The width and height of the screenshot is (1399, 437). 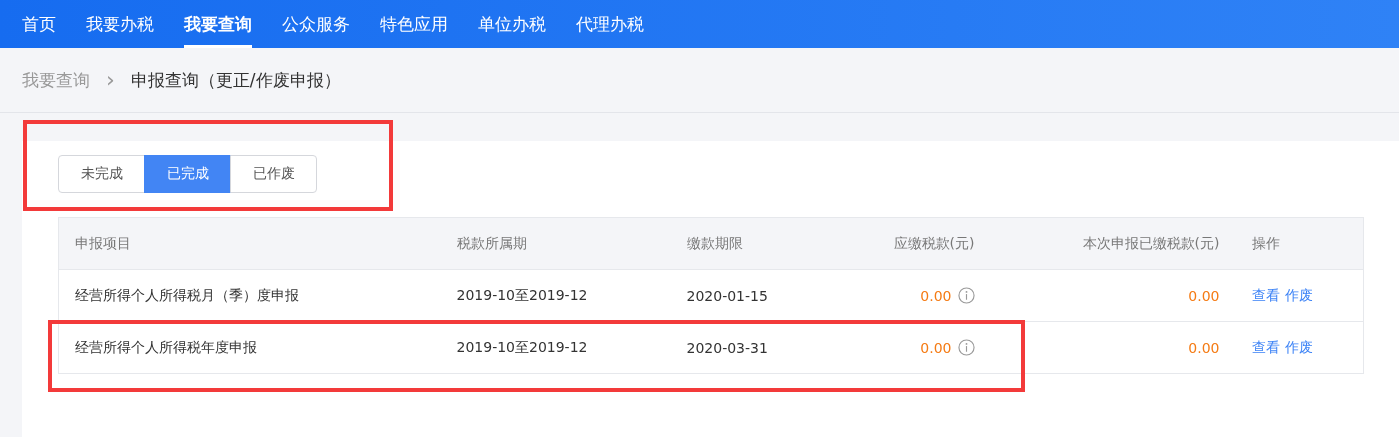 What do you see at coordinates (1265, 242) in the screenshot?
I see `column-header: 操作` at bounding box center [1265, 242].